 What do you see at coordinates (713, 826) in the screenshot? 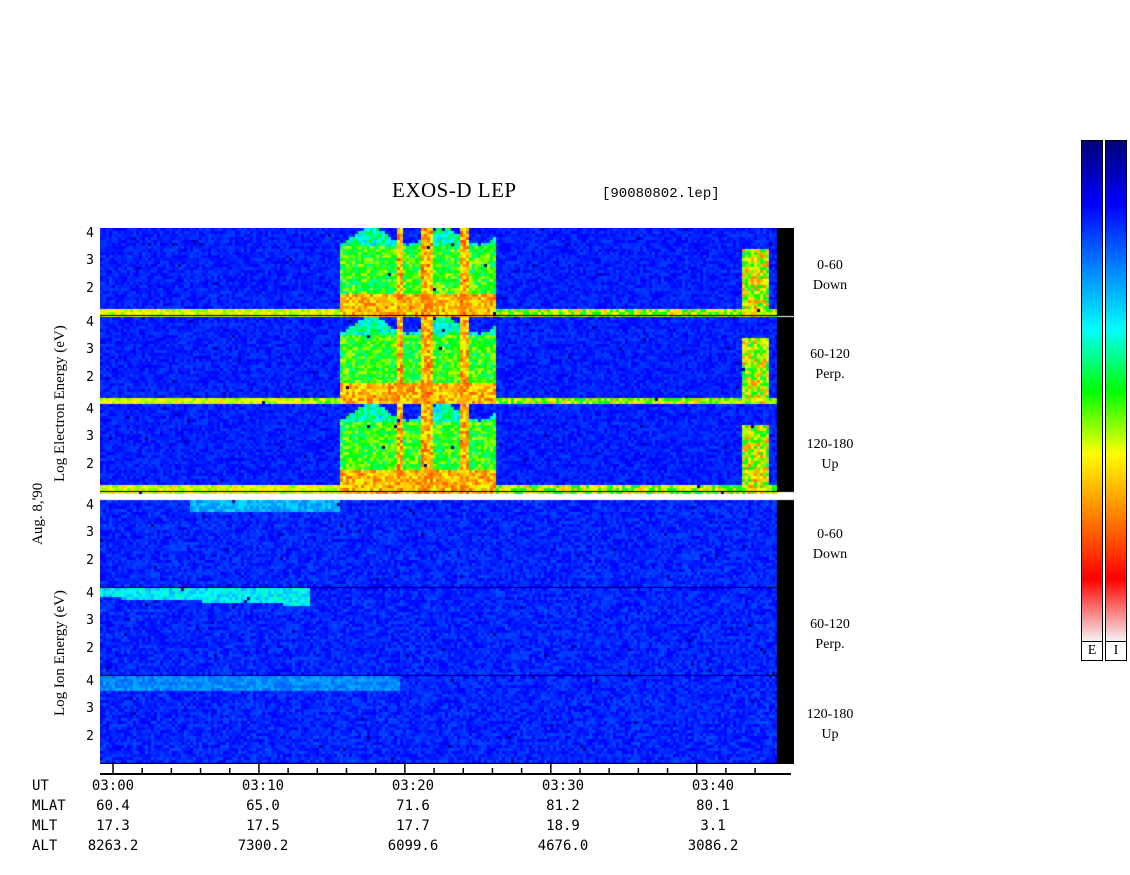
I see `ephemeris-value: 3.1` at bounding box center [713, 826].